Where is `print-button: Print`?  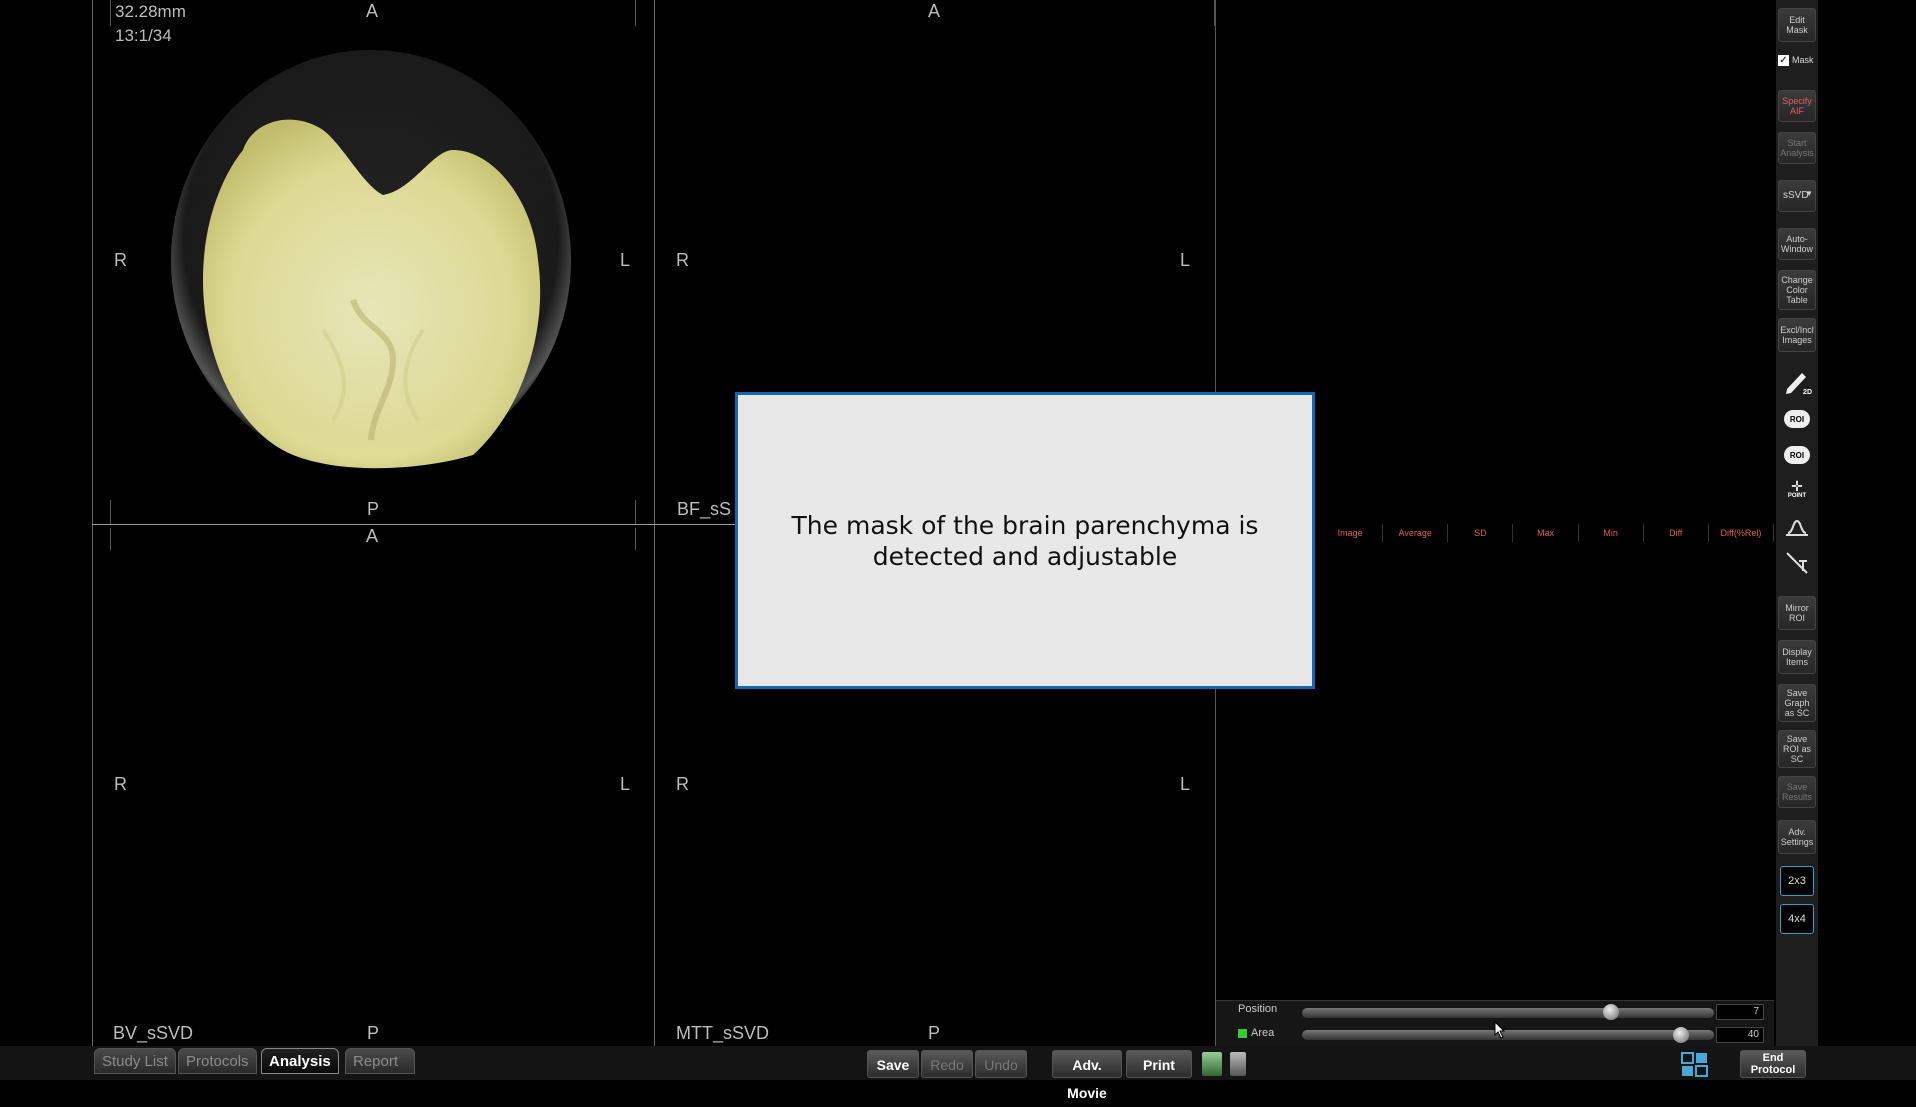
print-button: Print is located at coordinates (1159, 1064).